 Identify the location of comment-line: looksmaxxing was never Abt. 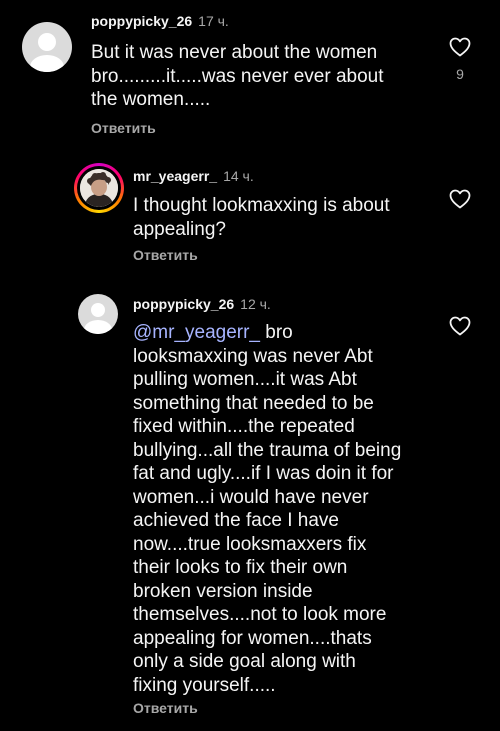
(253, 356).